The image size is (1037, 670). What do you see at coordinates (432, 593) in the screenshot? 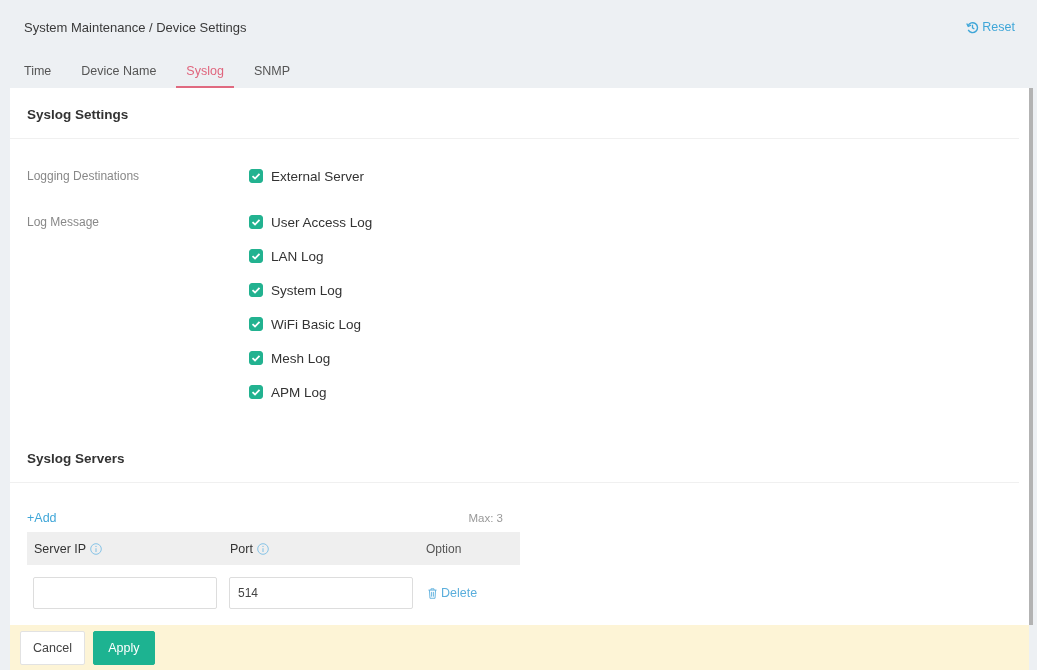
I see `trash-icon` at bounding box center [432, 593].